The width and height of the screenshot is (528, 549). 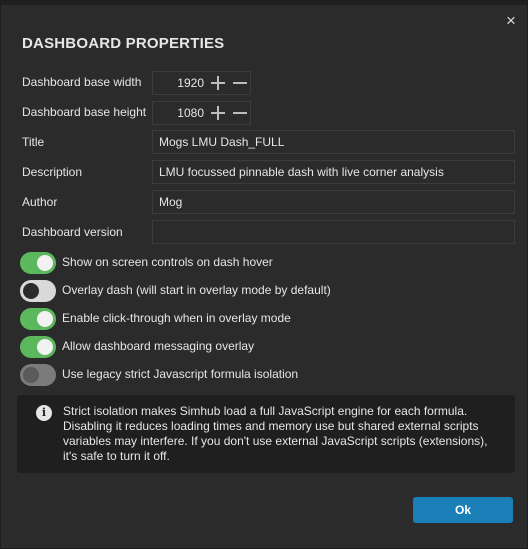 I want to click on screen-controls-toggle, so click(x=38, y=263).